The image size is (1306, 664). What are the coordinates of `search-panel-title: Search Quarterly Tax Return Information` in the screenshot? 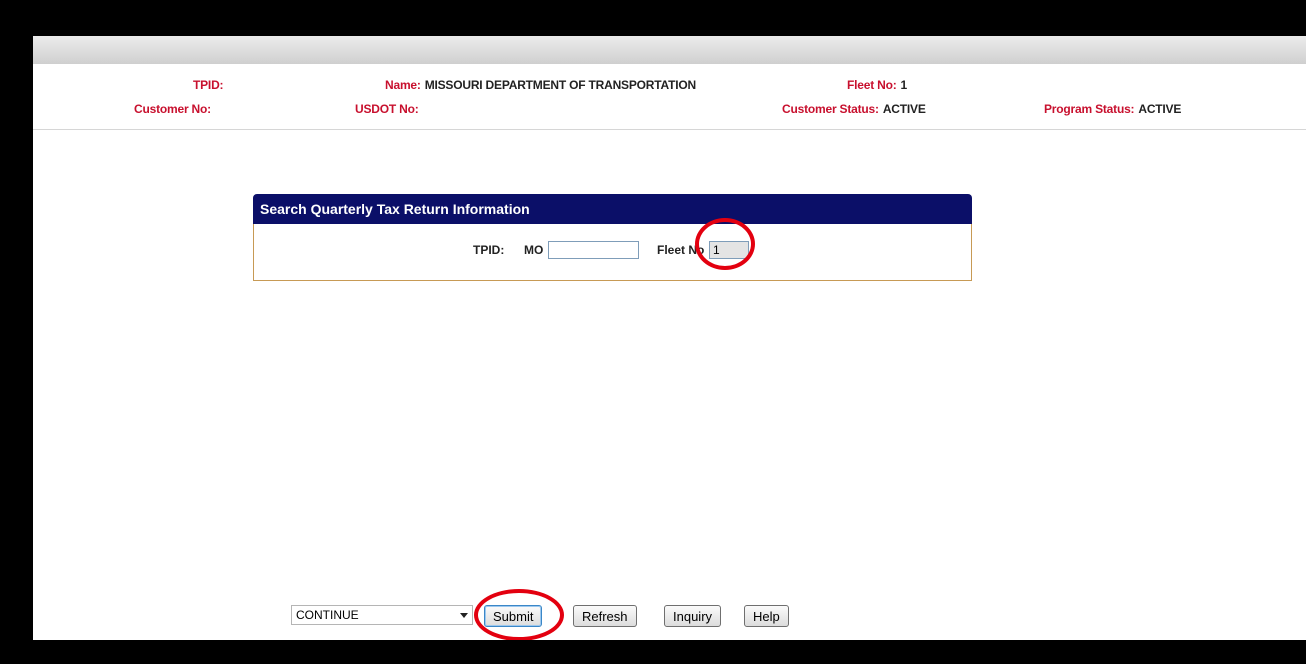 It's located at (612, 209).